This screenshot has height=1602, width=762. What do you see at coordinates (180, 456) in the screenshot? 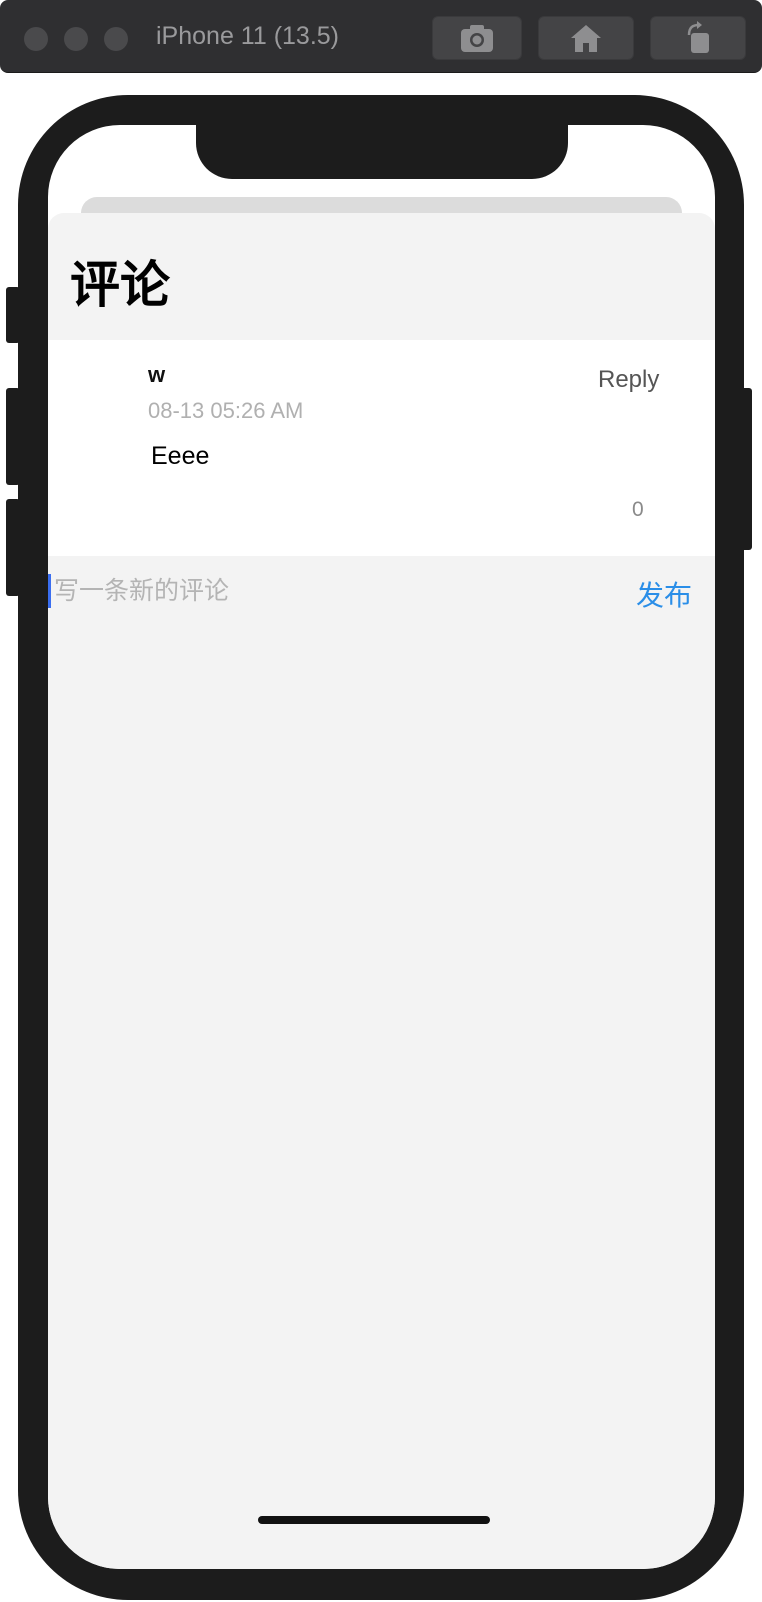
I see `comment-body: Eeee` at bounding box center [180, 456].